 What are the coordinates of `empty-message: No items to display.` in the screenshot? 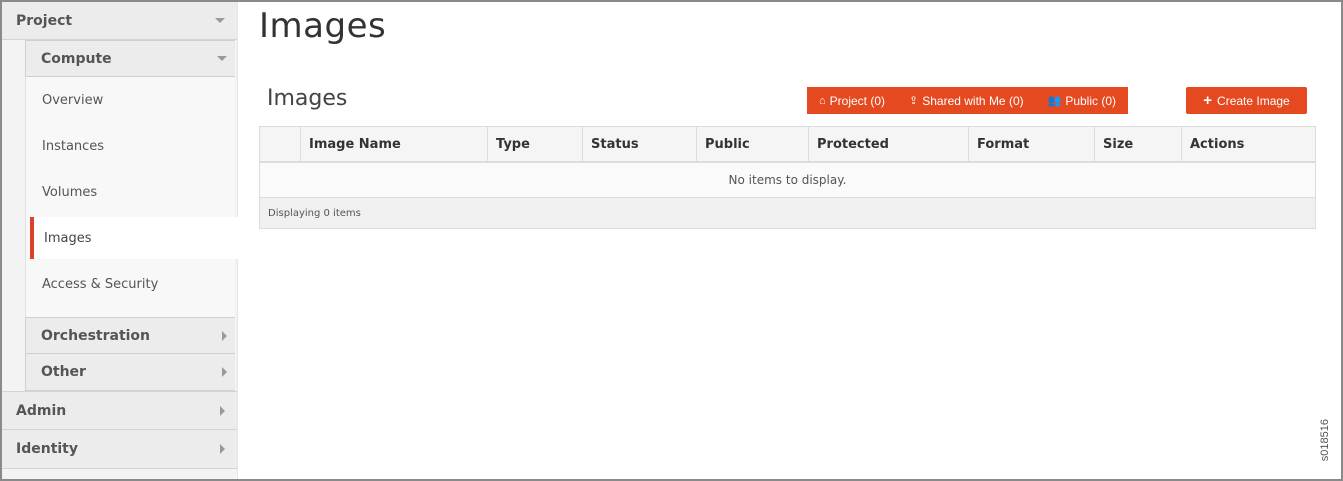 It's located at (787, 180).